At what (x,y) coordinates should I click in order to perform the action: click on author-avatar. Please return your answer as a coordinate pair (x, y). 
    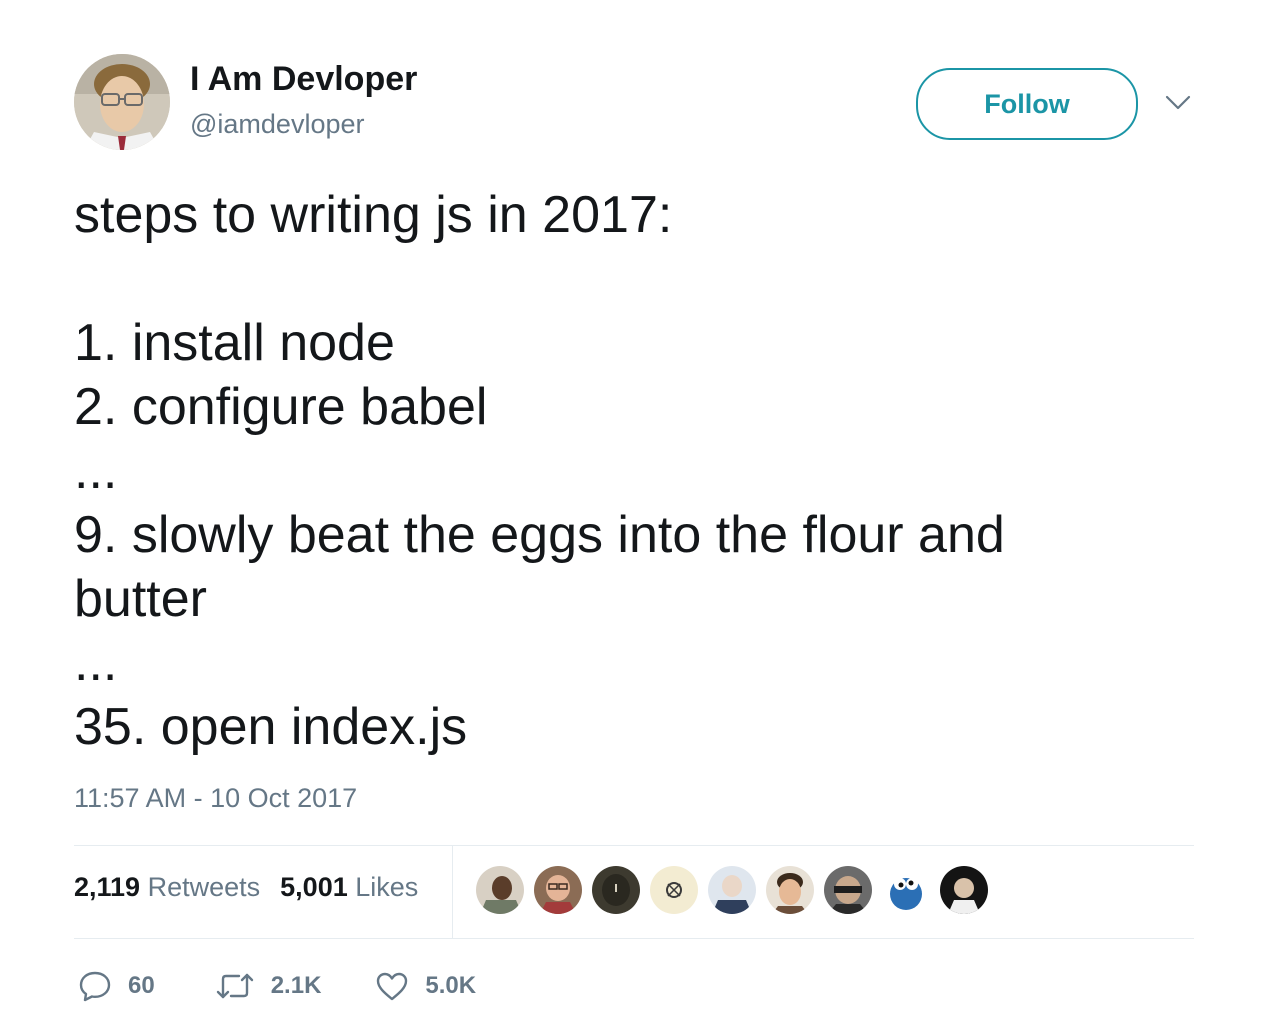
    Looking at the image, I should click on (122, 102).